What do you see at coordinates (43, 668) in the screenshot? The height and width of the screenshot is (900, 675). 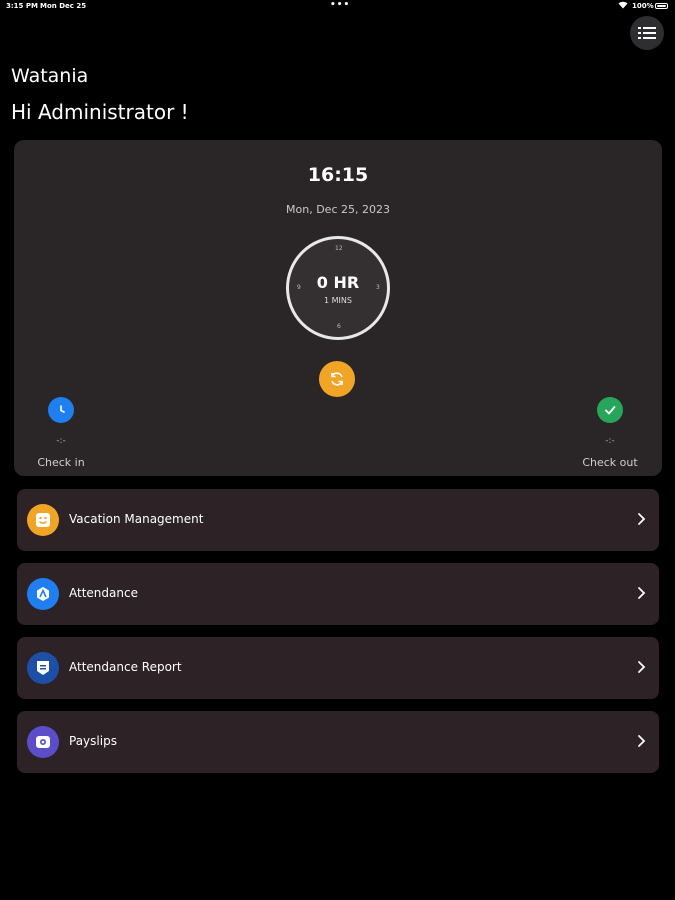 I see `report-badge-icon` at bounding box center [43, 668].